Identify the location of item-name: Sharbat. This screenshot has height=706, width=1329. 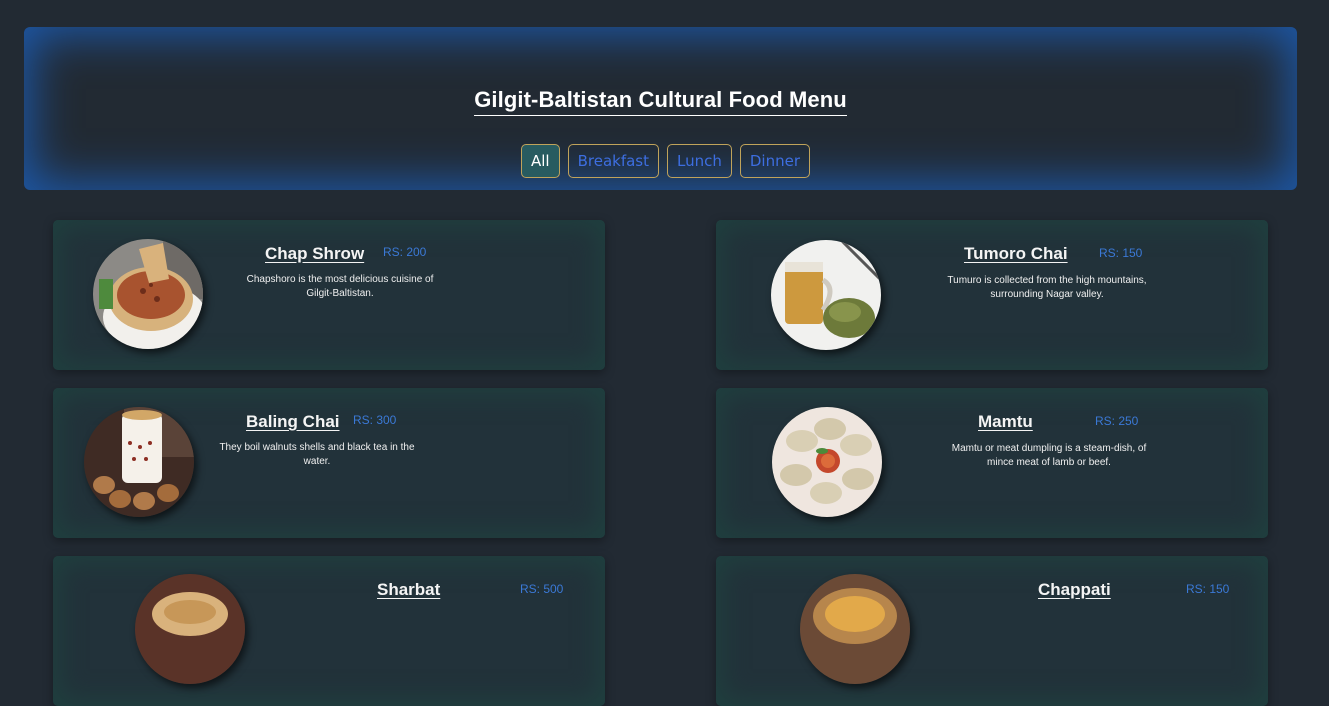
(409, 589).